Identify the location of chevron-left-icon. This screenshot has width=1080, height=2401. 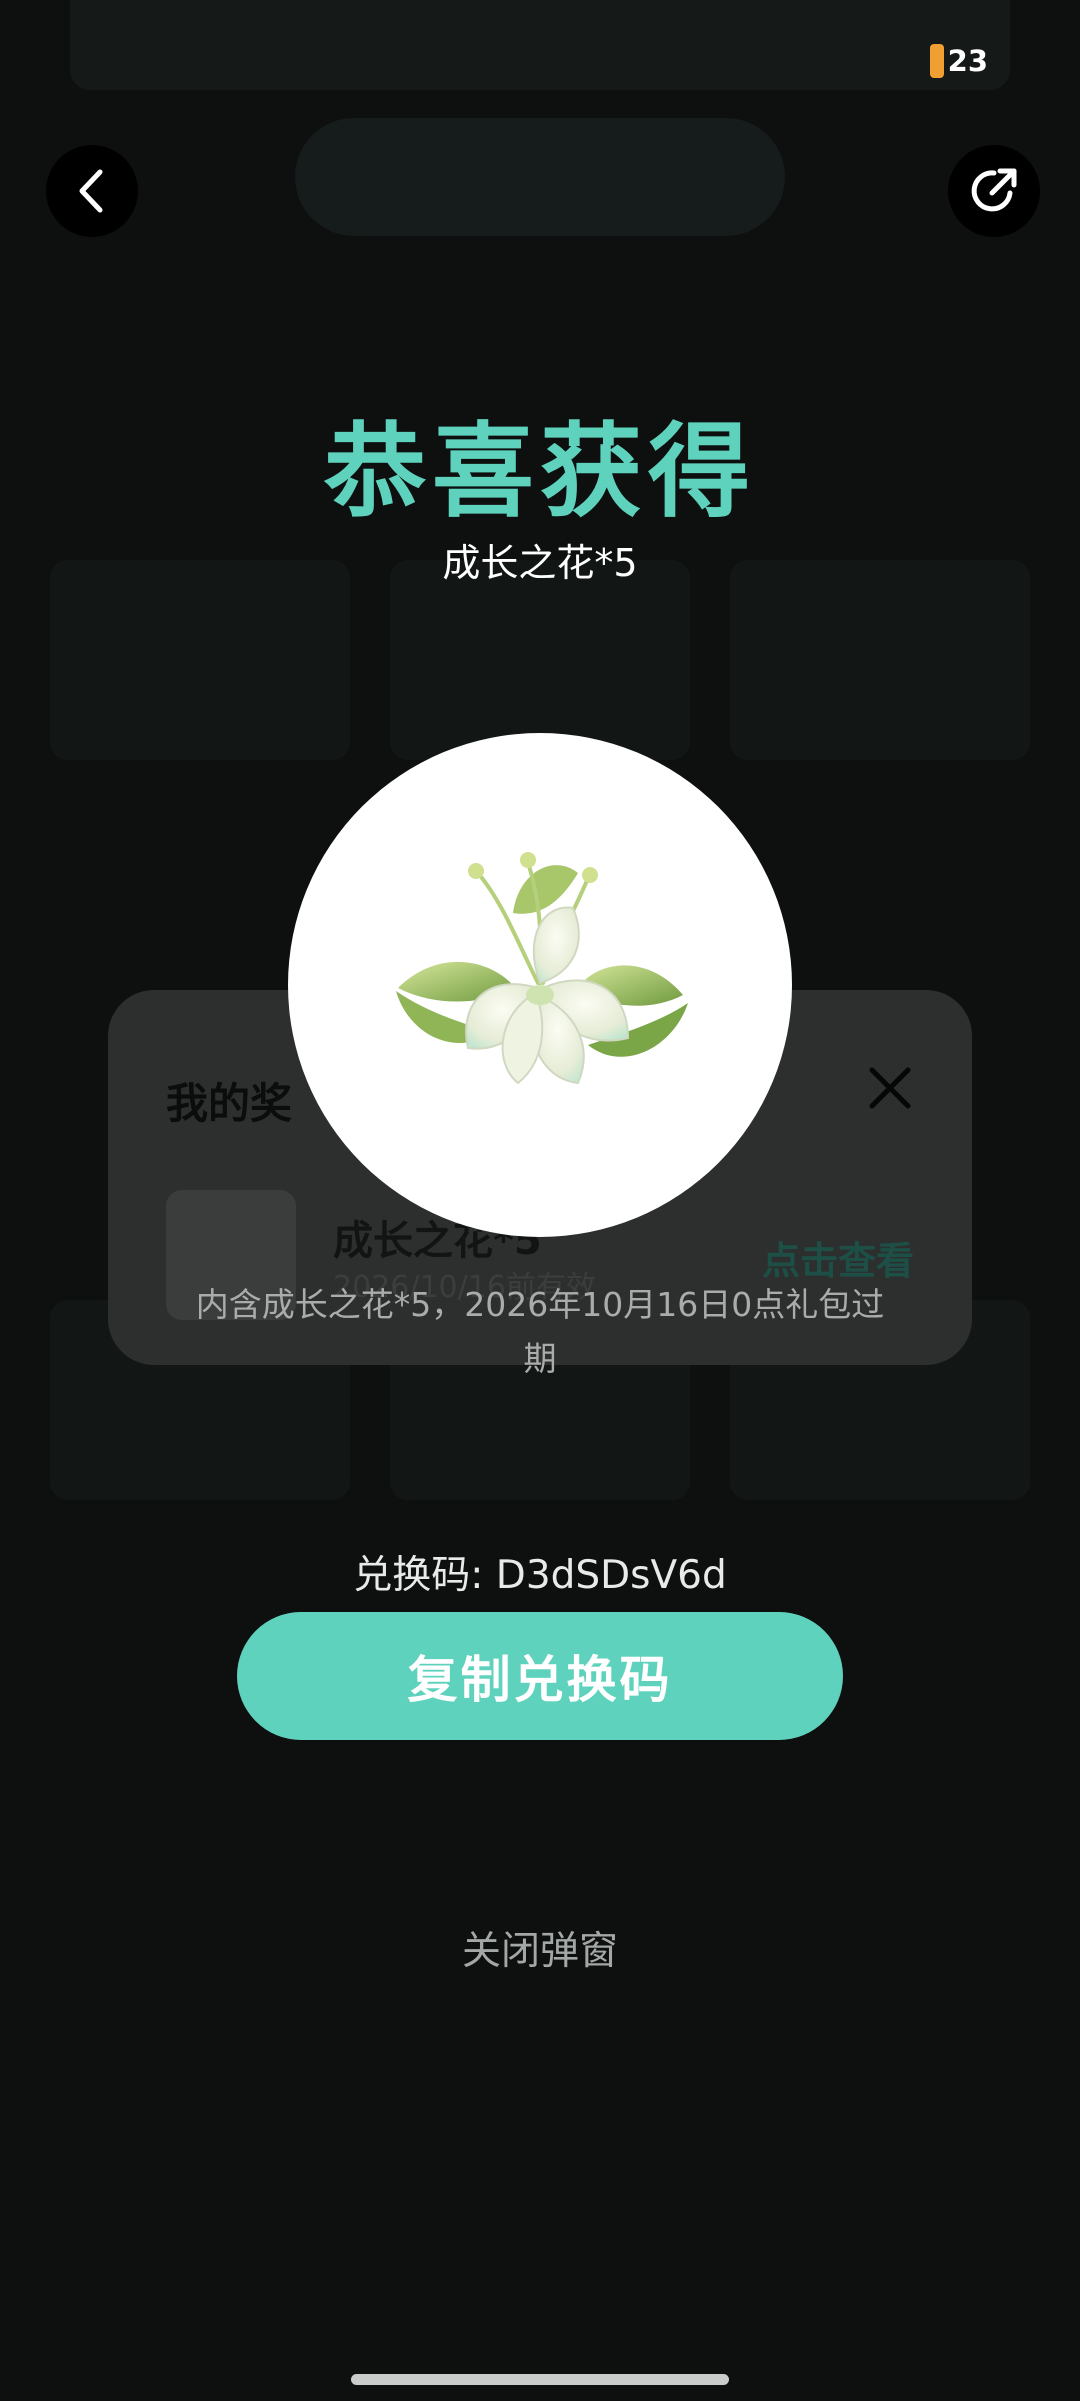
(91, 191).